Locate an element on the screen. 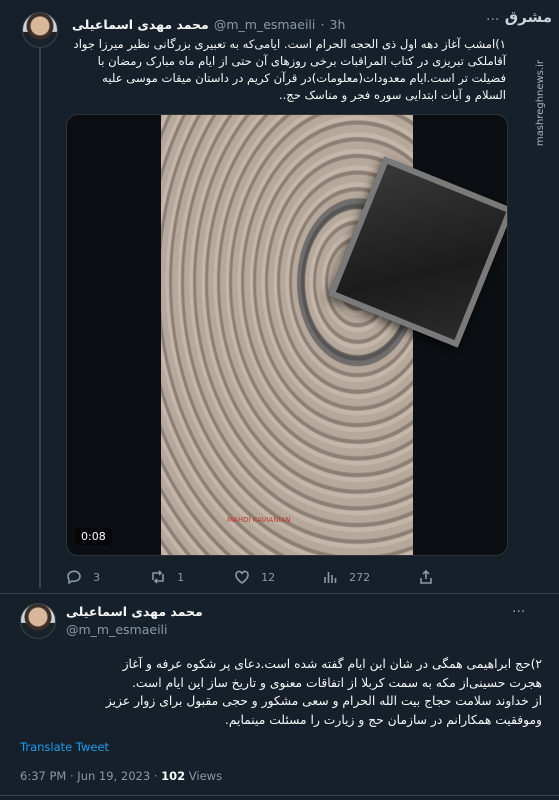 The image size is (559, 800). tweet1-header: محمد مهدی اسماعیلی @m_m_esmaeili · 3h is located at coordinates (208, 23).